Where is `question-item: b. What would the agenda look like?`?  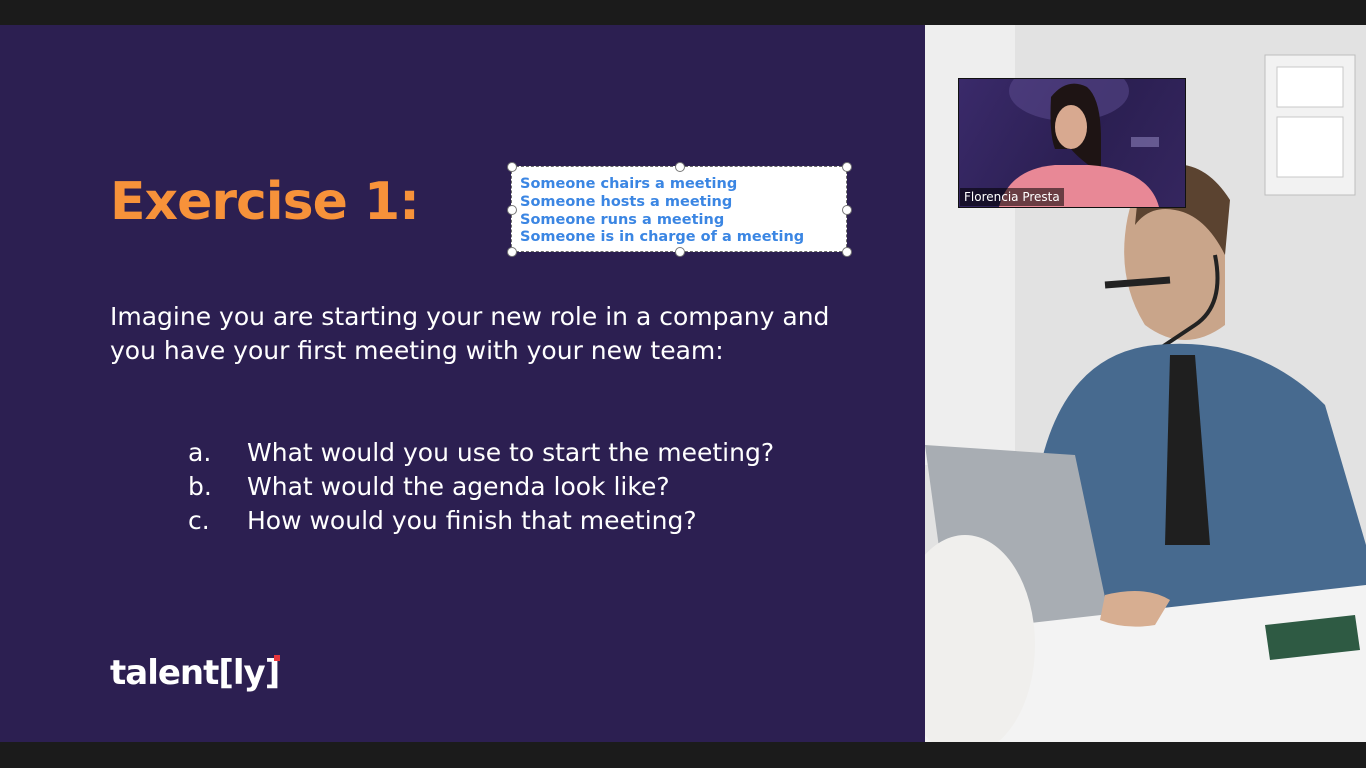
question-item: b. What would the agenda look like? is located at coordinates (481, 487).